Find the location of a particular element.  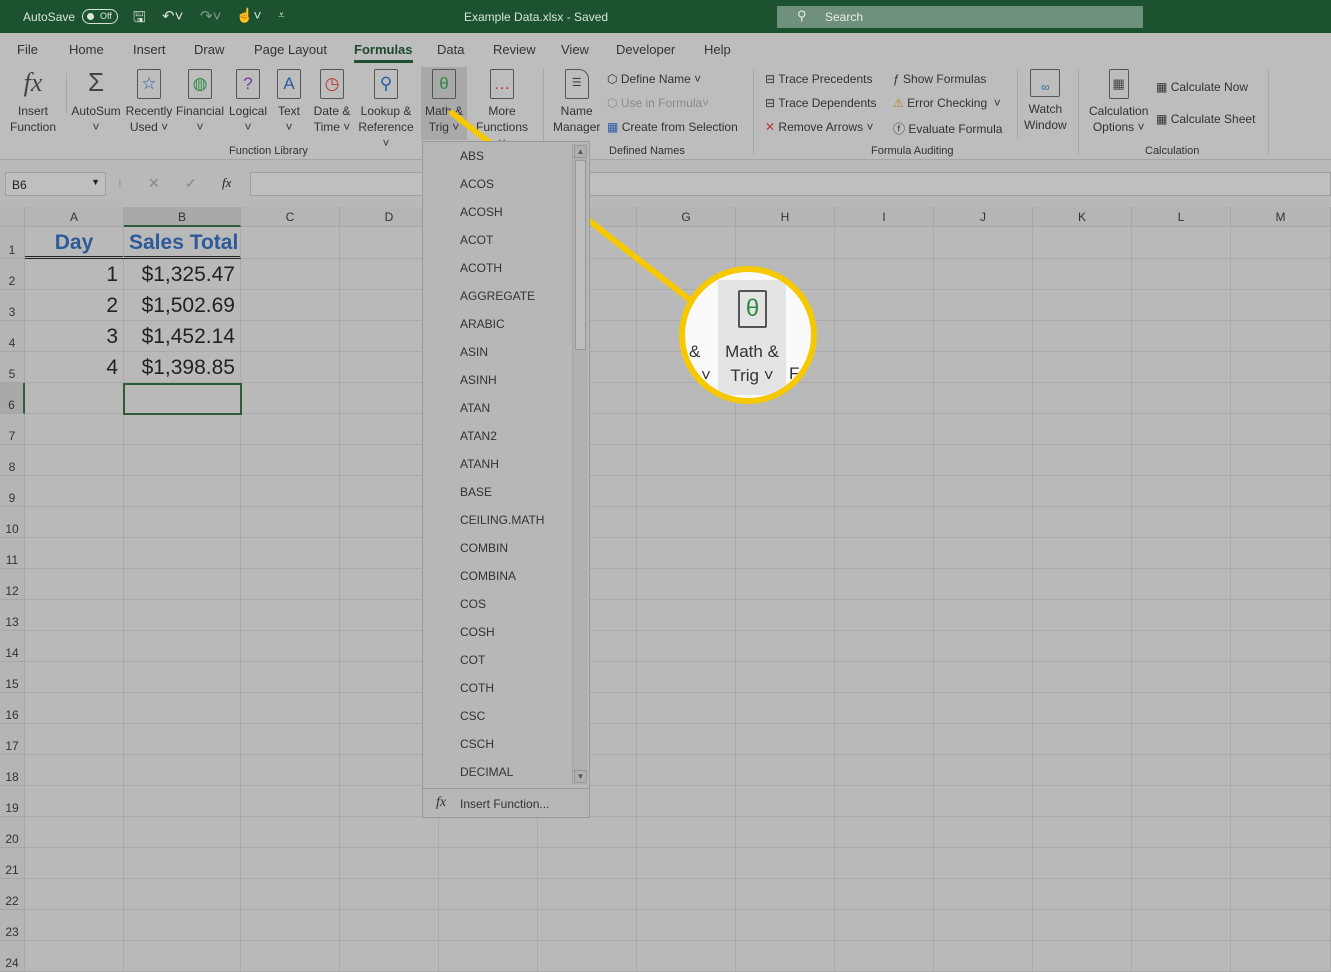

scroll-thumb is located at coordinates (580, 255).